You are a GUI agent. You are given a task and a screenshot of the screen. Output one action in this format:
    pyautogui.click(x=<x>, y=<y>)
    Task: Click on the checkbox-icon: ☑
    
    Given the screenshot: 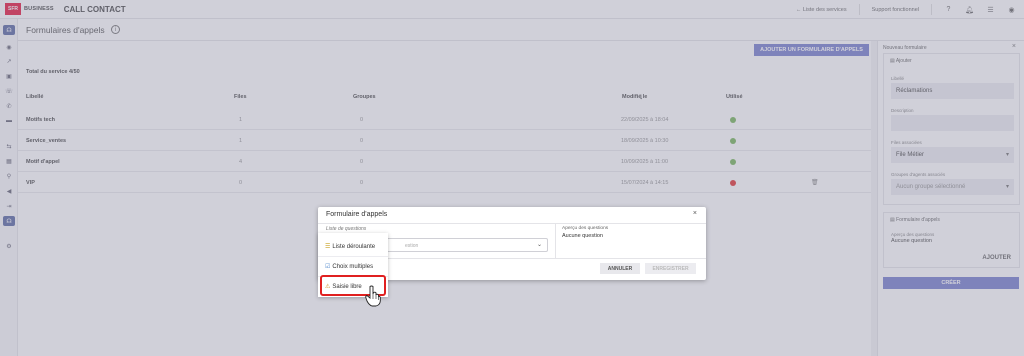 What is the action you would take?
    pyautogui.click(x=328, y=267)
    